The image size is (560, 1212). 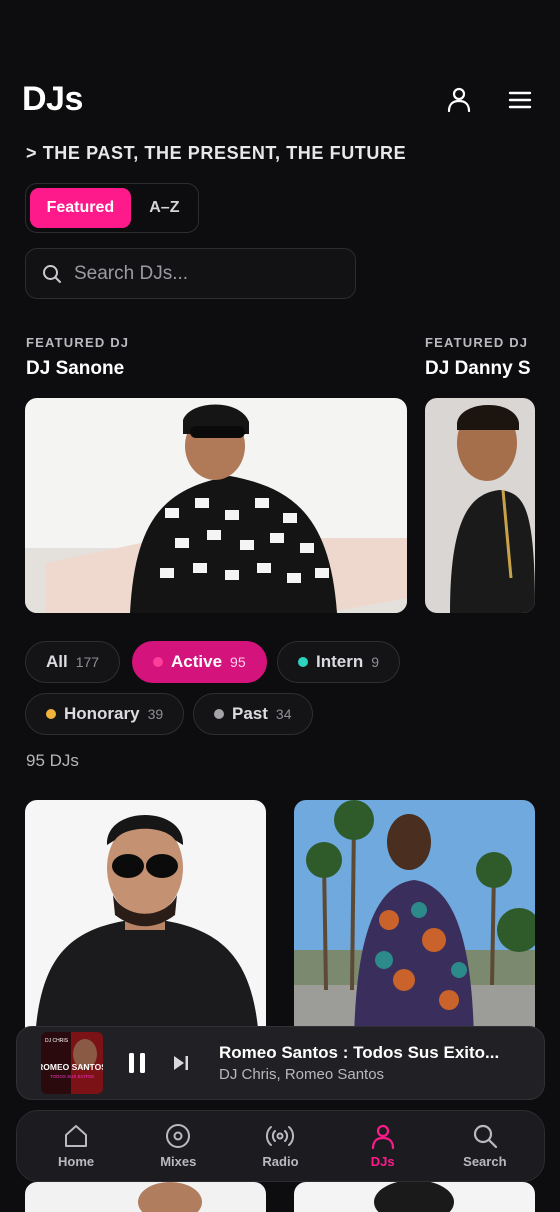 I want to click on tab-radio: Radio, so click(x=280, y=1146).